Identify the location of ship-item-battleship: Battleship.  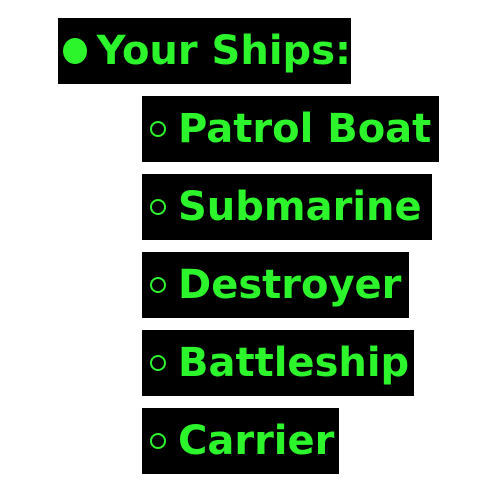
(278, 363).